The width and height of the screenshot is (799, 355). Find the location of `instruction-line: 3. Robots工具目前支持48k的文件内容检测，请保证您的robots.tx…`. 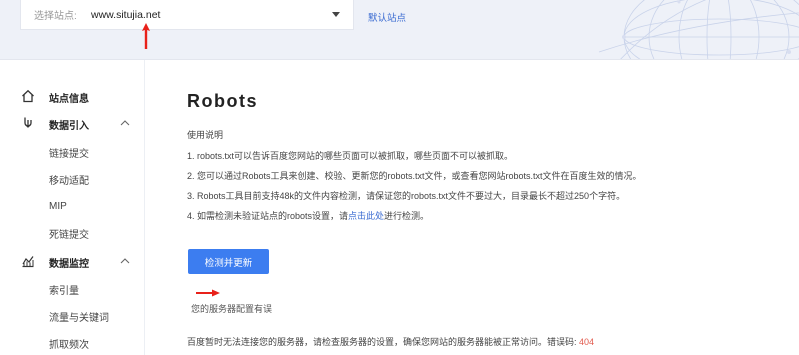

instruction-line: 3. Robots工具目前支持48k的文件内容检测，请保证您的robots.tx… is located at coordinates (406, 196).